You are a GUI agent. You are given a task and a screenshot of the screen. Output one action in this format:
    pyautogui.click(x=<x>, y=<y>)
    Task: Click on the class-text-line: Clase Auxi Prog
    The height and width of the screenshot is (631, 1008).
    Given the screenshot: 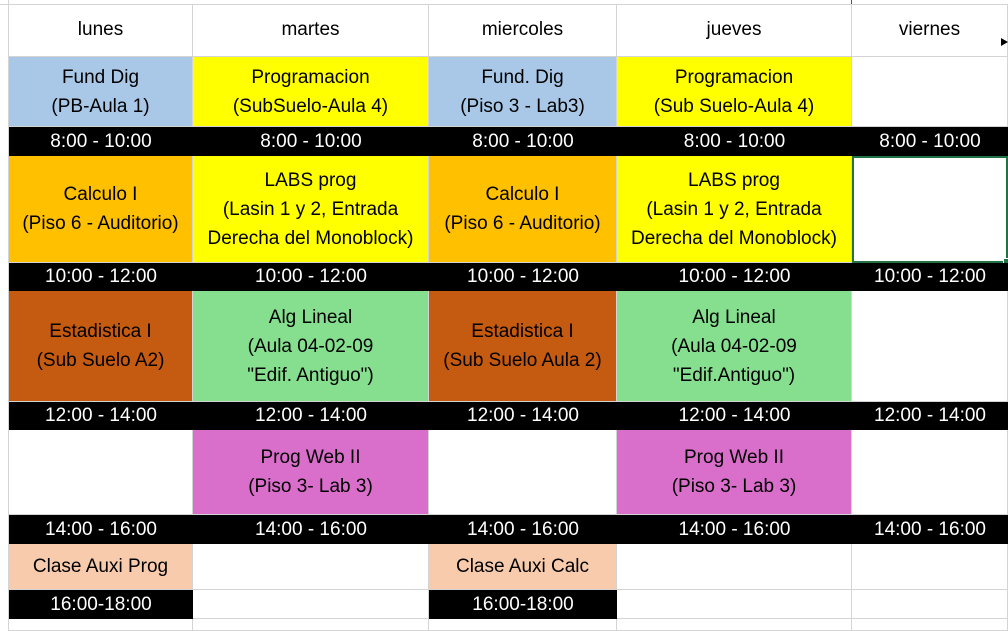 What is the action you would take?
    pyautogui.click(x=100, y=566)
    